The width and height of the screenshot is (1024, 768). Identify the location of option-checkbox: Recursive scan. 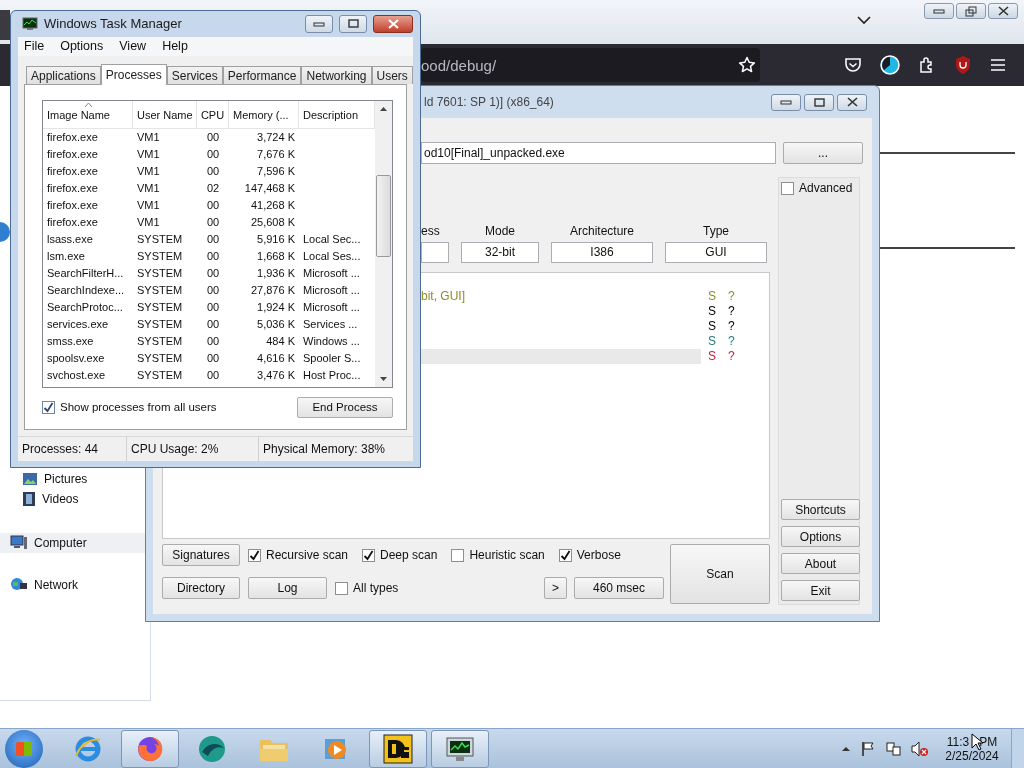
(298, 555).